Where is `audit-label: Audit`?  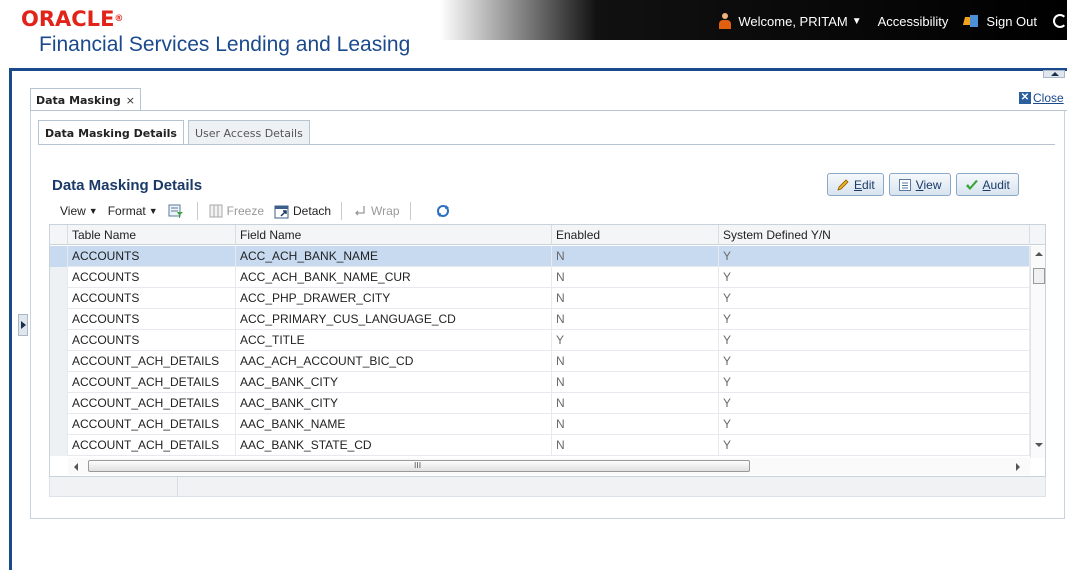 audit-label: Audit is located at coordinates (996, 184).